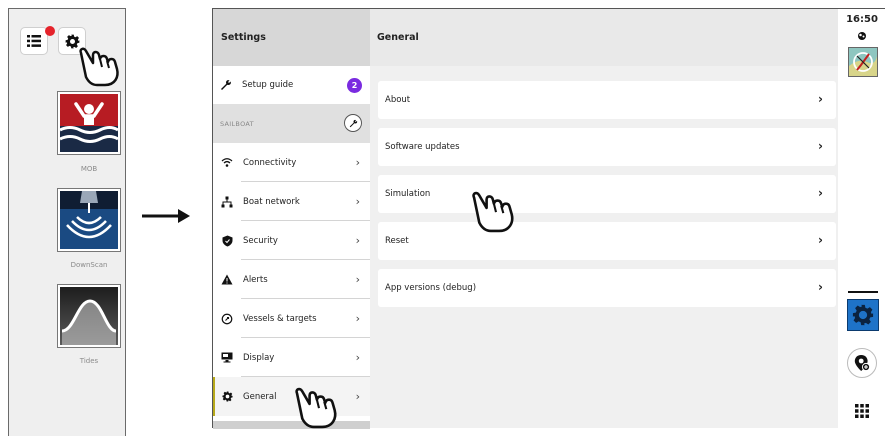 The image size is (885, 436). What do you see at coordinates (227, 358) in the screenshot?
I see `display-icon` at bounding box center [227, 358].